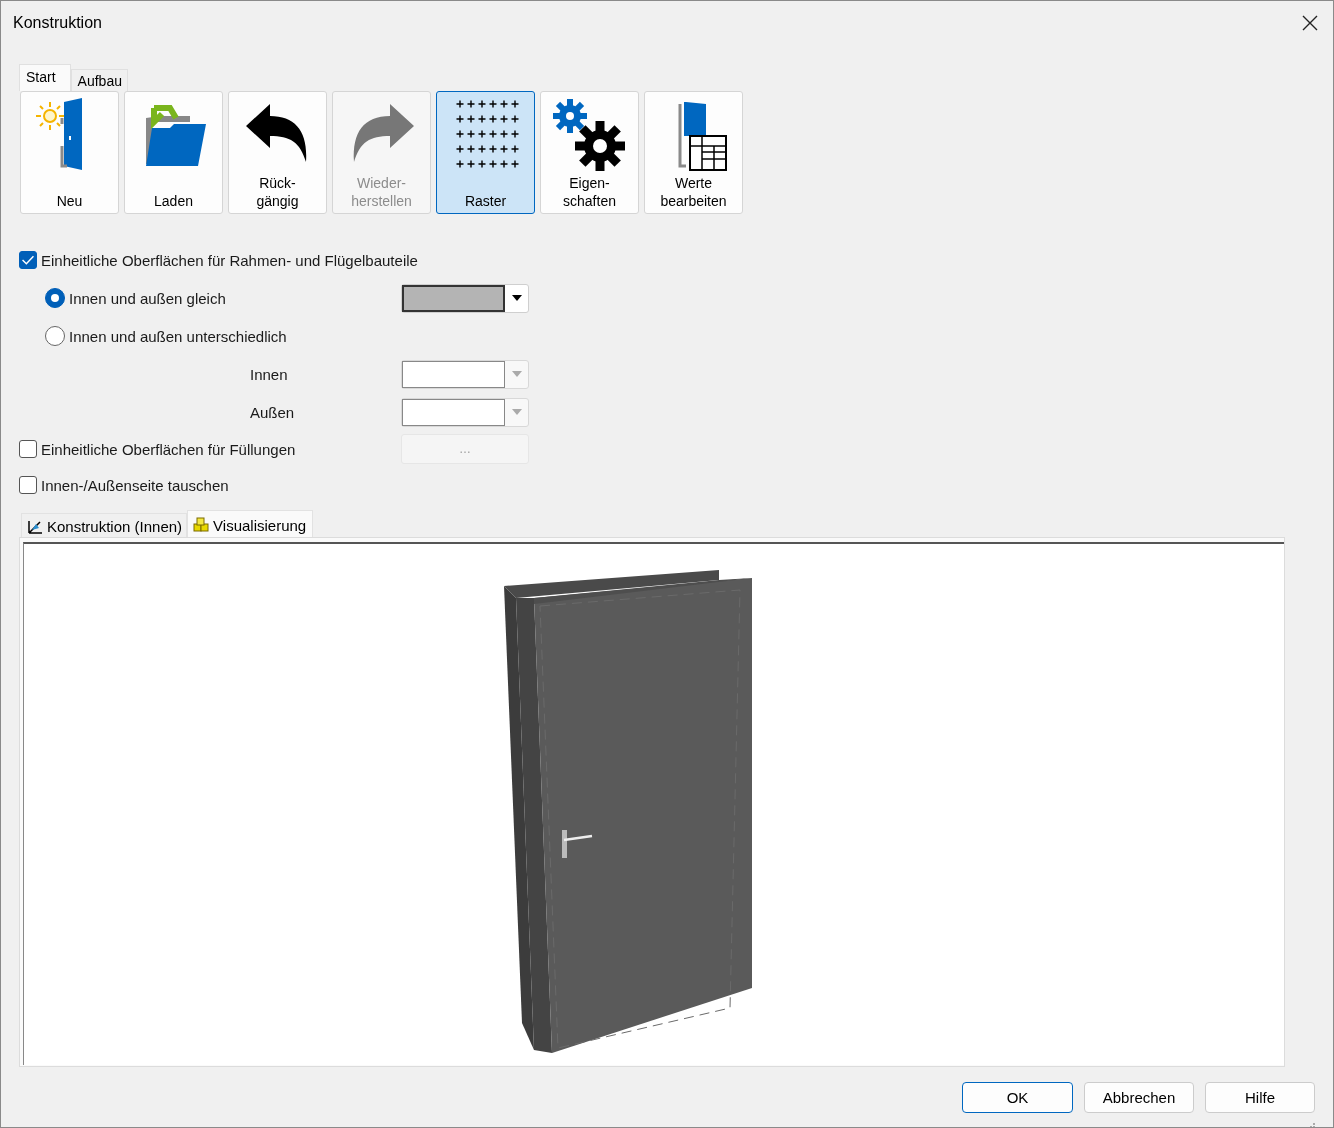 The image size is (1334, 1128). Describe the element at coordinates (45, 77) in the screenshot. I see `ribbon-tab: Start` at that location.